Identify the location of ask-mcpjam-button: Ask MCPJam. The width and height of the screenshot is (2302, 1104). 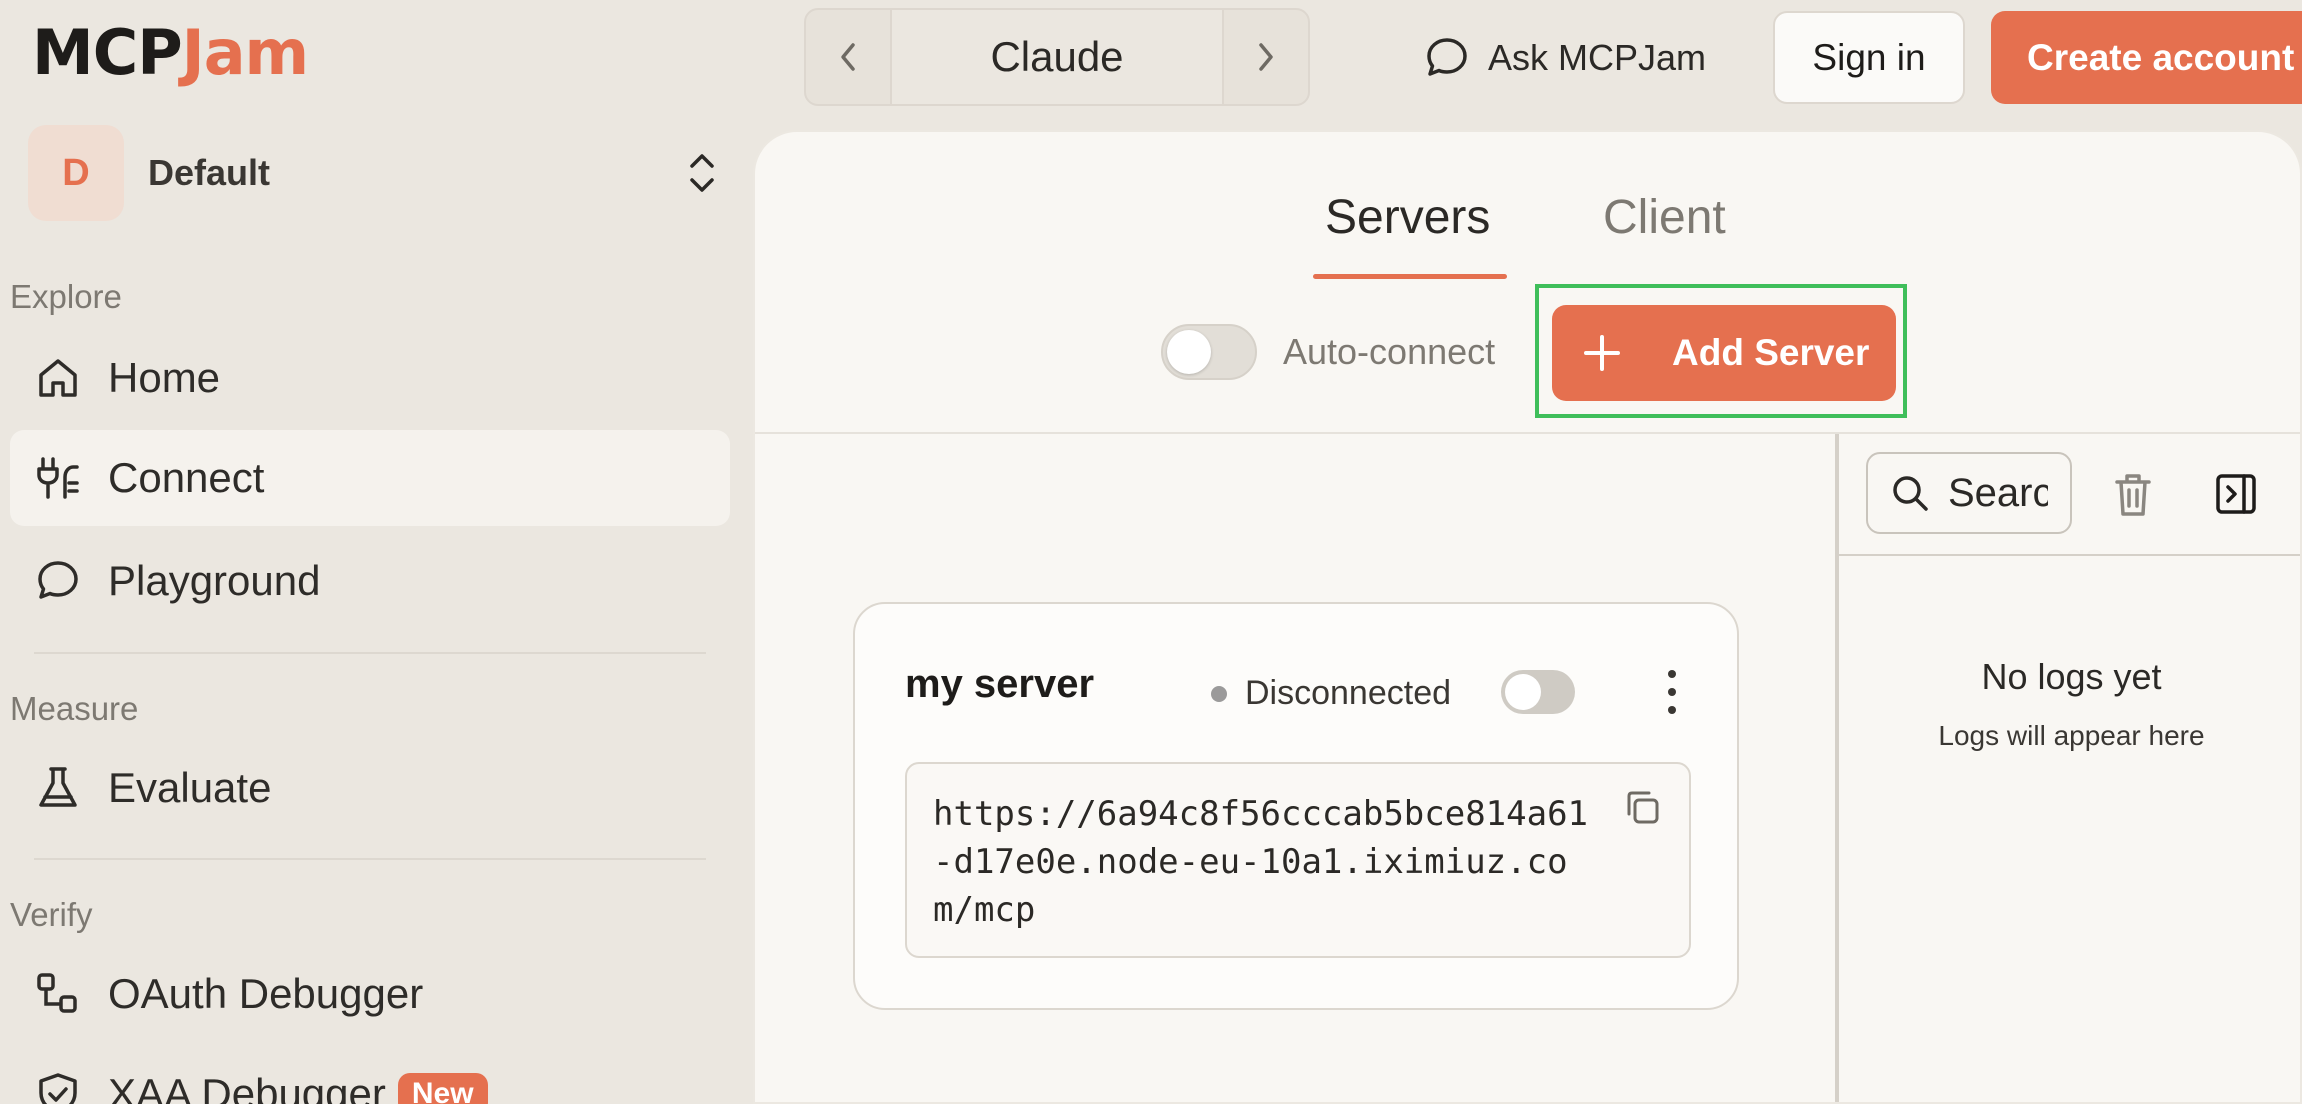
(1565, 58).